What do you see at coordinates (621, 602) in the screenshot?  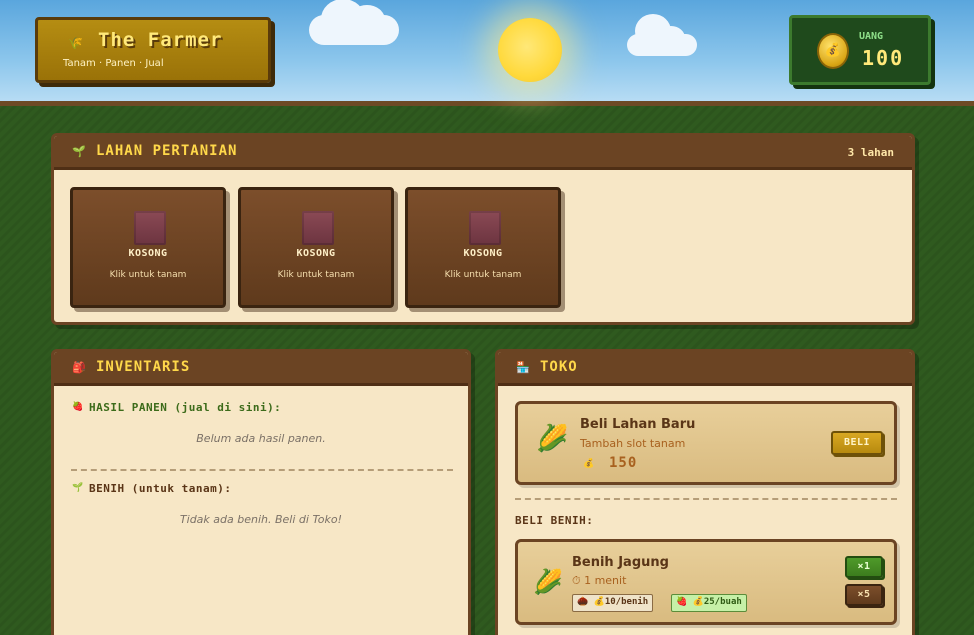 I see `seed-cost-value: 💰10/benih` at bounding box center [621, 602].